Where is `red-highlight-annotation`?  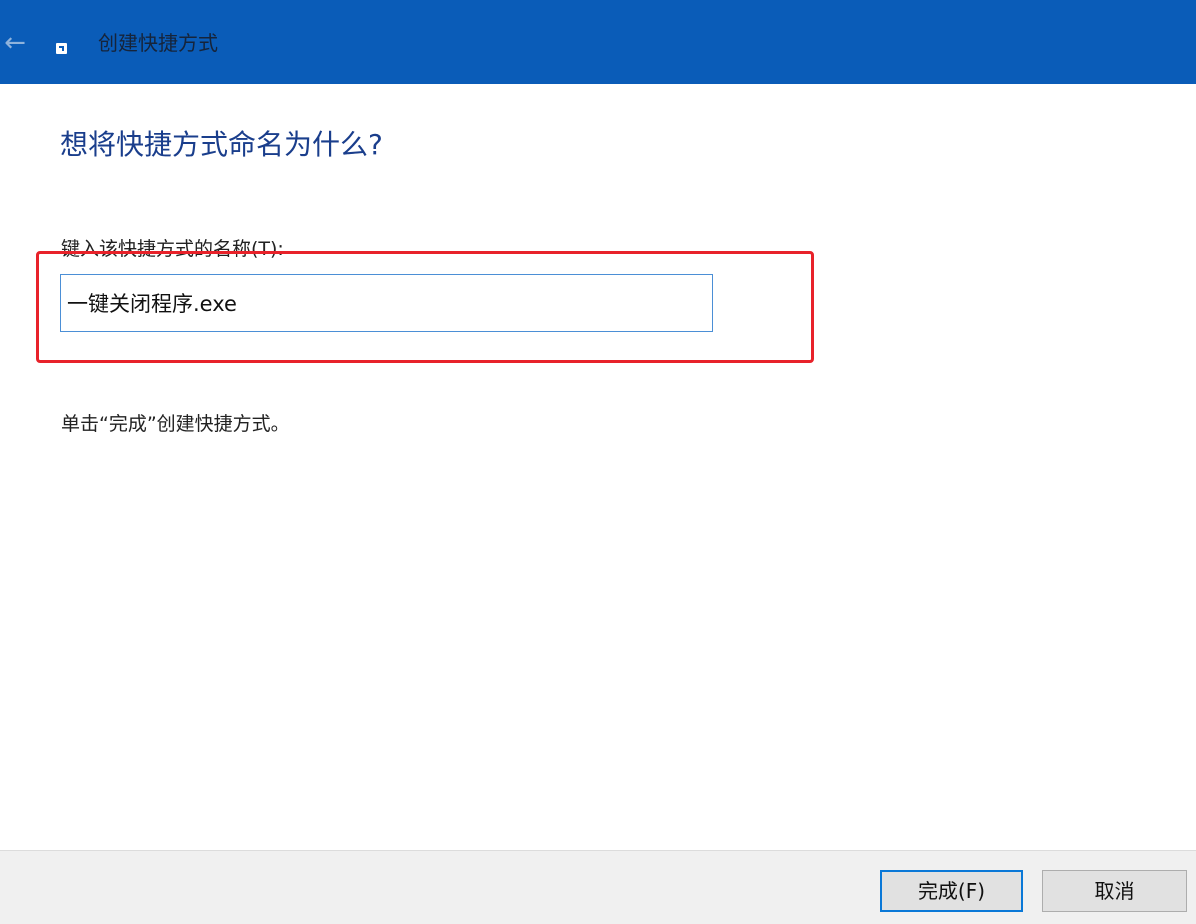
red-highlight-annotation is located at coordinates (425, 307).